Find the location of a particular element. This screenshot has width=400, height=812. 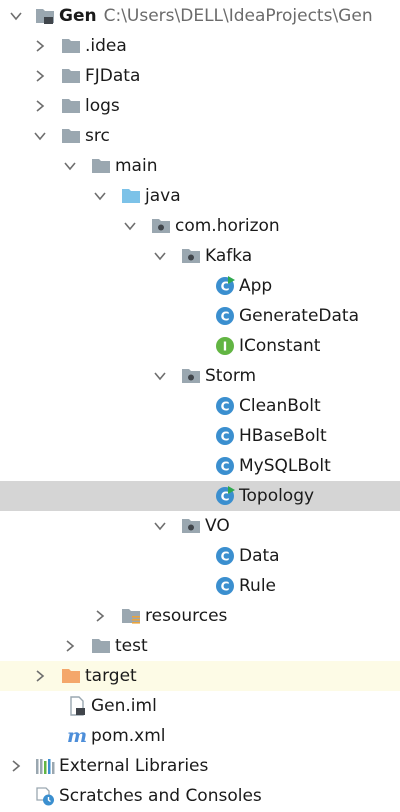

tree-node-vo: VO is located at coordinates (200, 526).